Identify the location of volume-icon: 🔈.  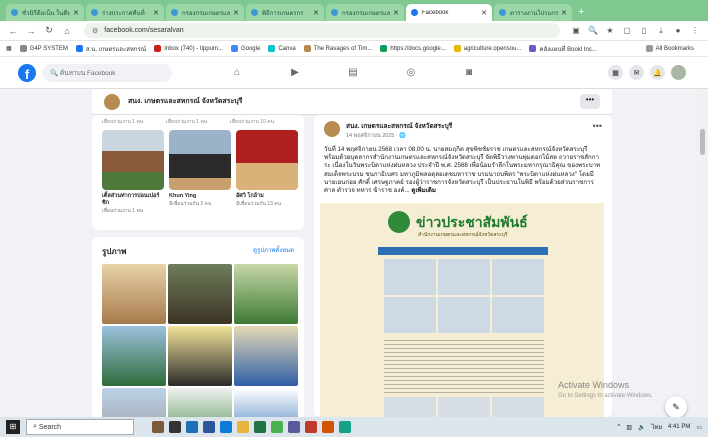
(641, 427).